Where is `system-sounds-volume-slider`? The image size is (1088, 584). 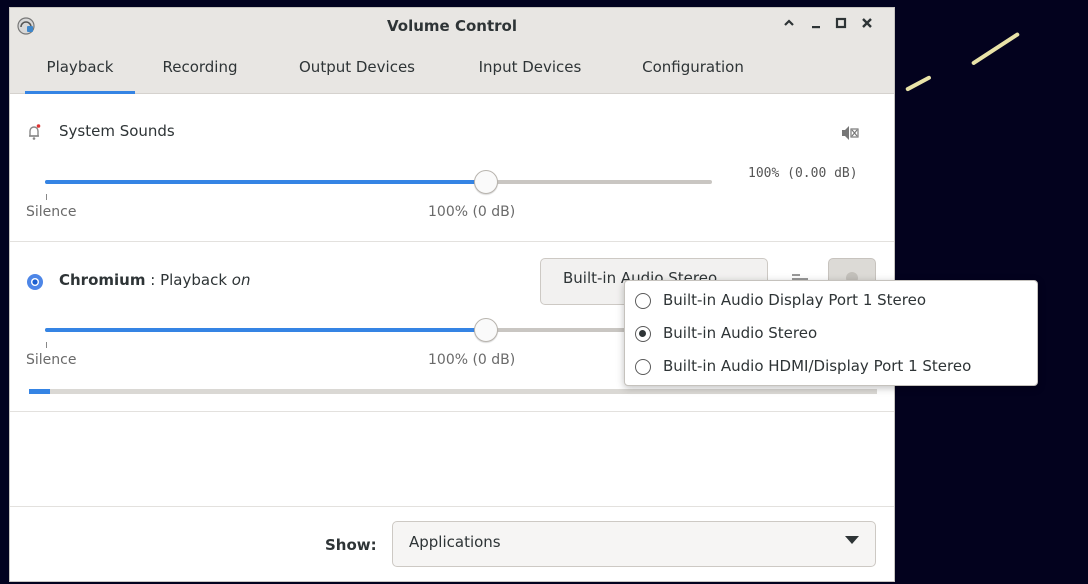 system-sounds-volume-slider is located at coordinates (378, 182).